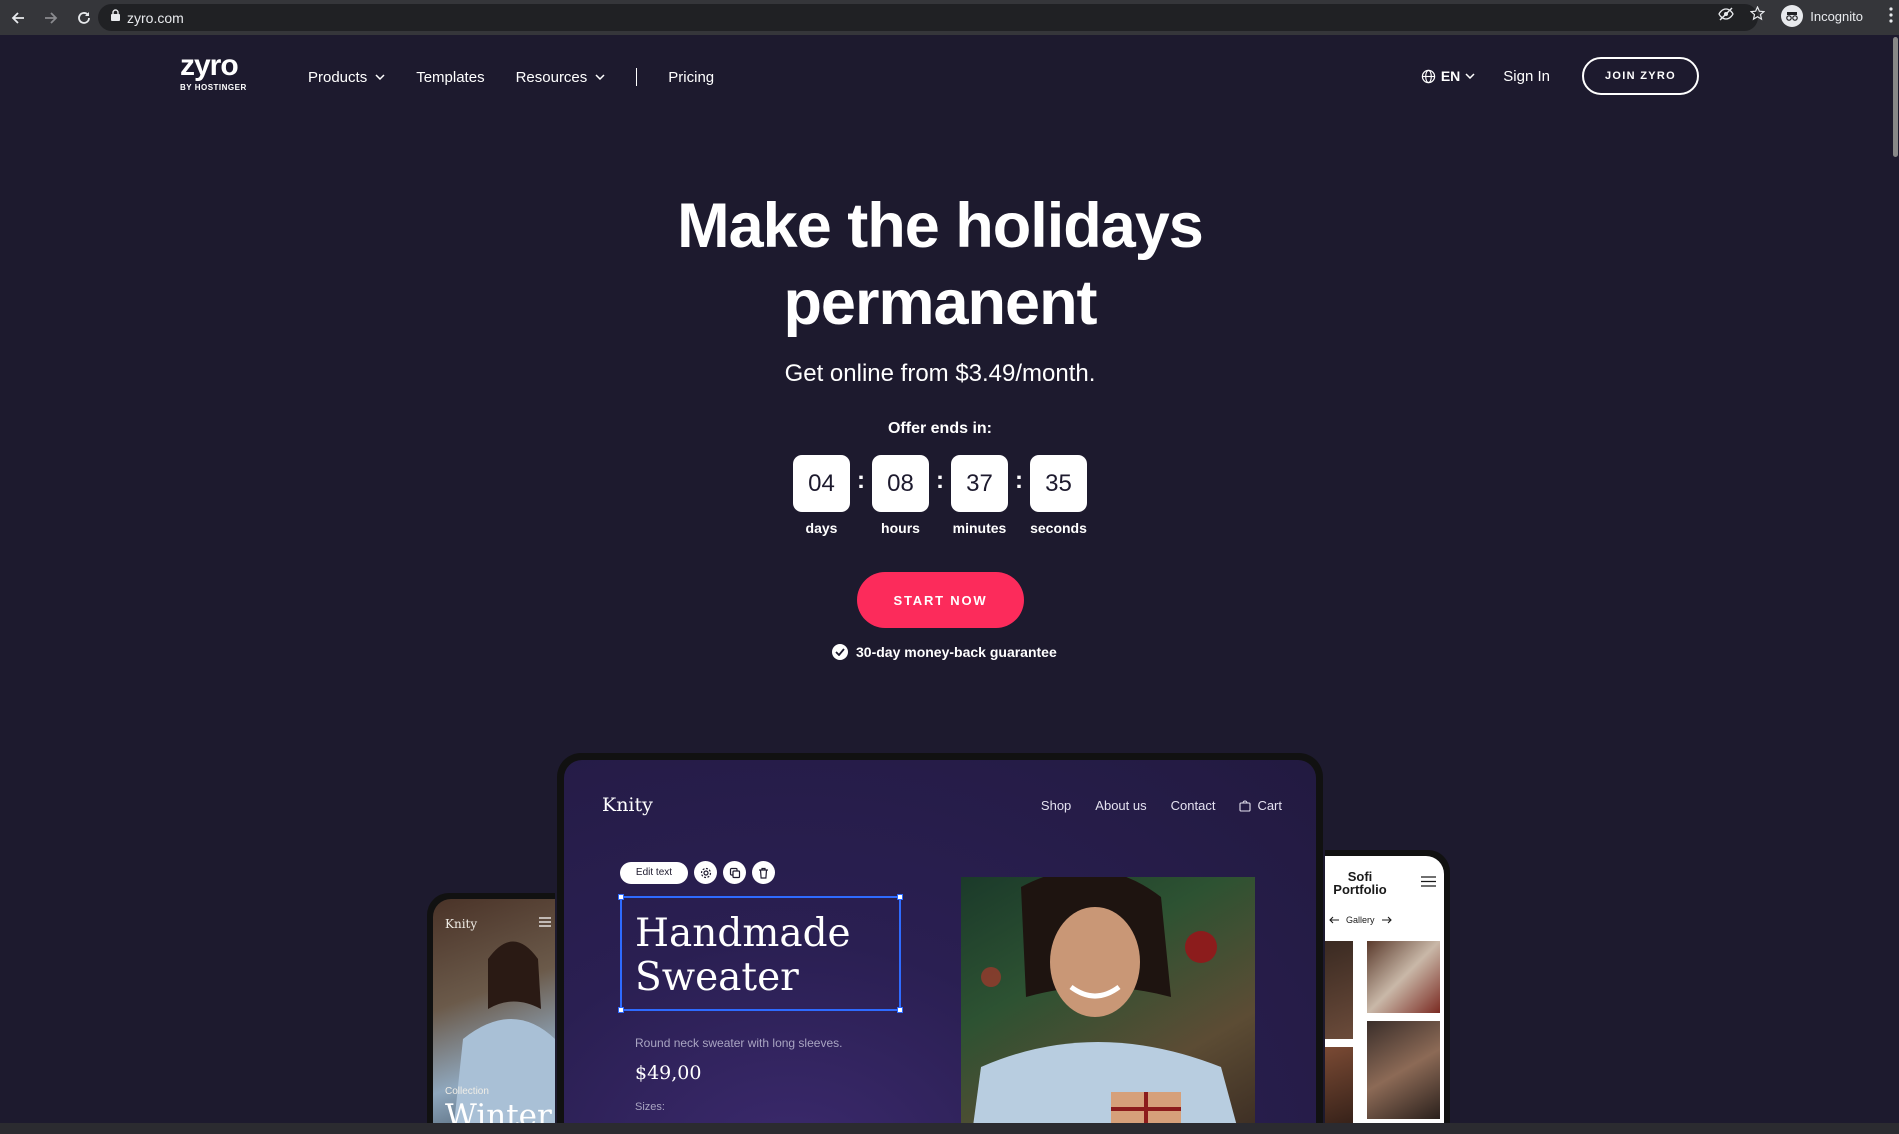 The image size is (1899, 1134). What do you see at coordinates (1120, 805) in the screenshot?
I see `knity-nav-about: About us` at bounding box center [1120, 805].